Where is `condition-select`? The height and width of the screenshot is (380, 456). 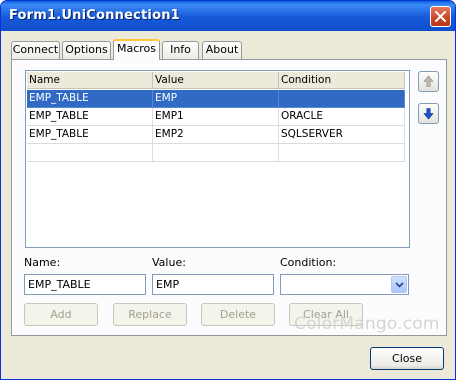 condition-select is located at coordinates (344, 284).